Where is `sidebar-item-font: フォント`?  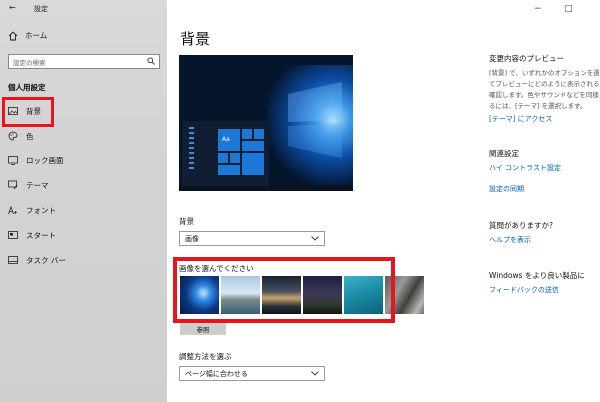 sidebar-item-font: フォント is located at coordinates (32, 210).